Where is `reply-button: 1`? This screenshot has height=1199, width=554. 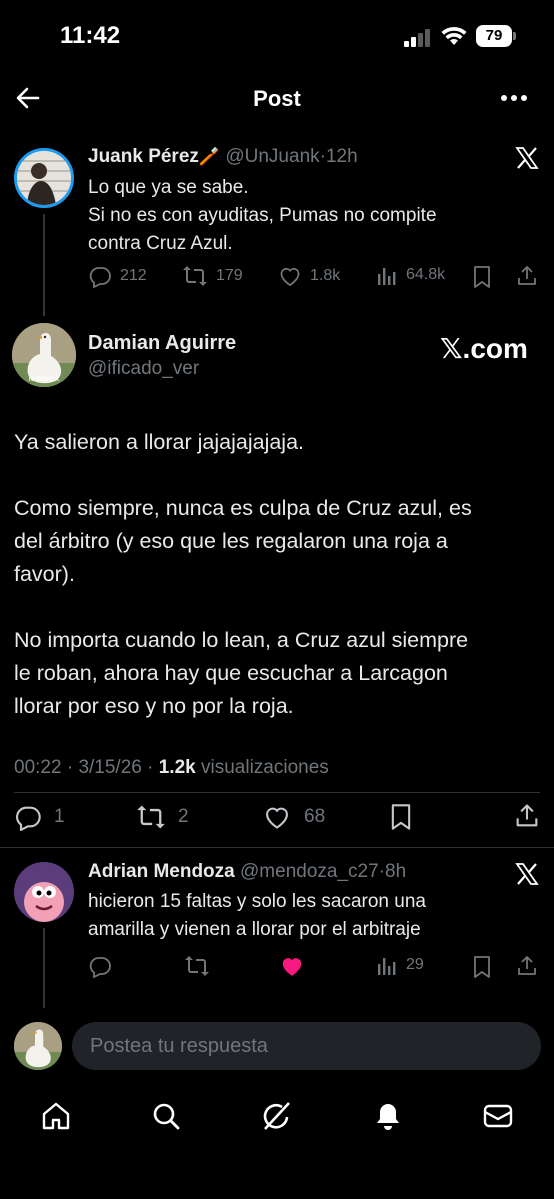 reply-button: 1 is located at coordinates (39, 817).